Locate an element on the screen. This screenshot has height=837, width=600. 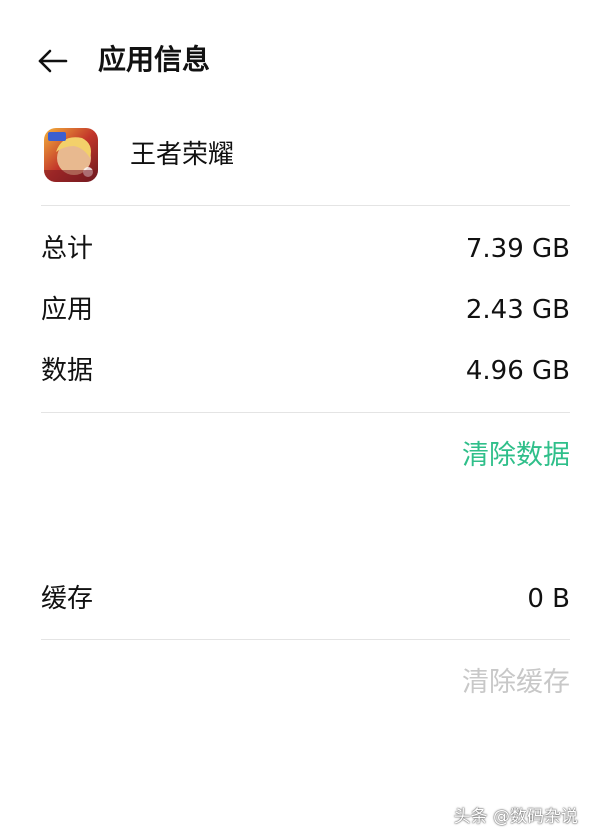
app-name: 王者荣耀 is located at coordinates (182, 155).